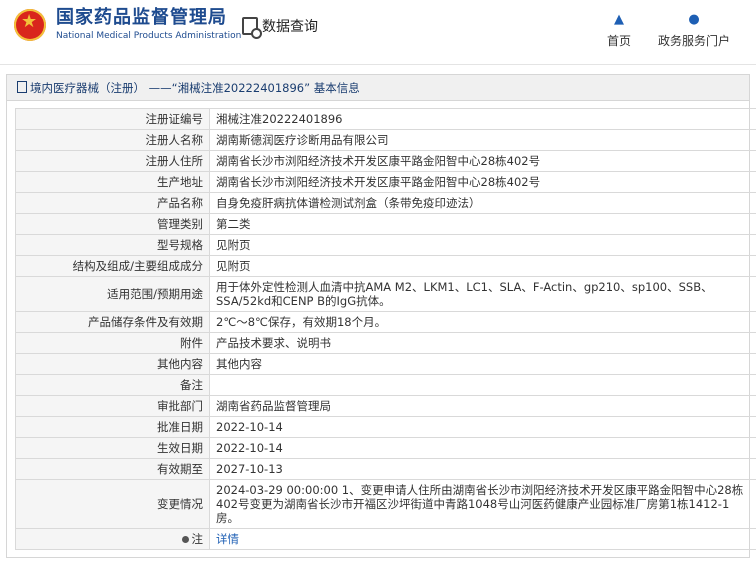  I want to click on table-row: 生产地址 湖南省长沙市浏阳经济技术开发区康平路金阳智中心28栋402号, so click(385, 182).